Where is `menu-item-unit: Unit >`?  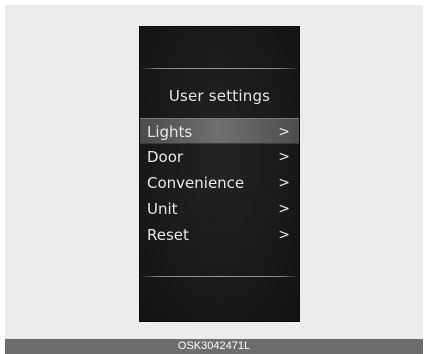 menu-item-unit: Unit > is located at coordinates (219, 209).